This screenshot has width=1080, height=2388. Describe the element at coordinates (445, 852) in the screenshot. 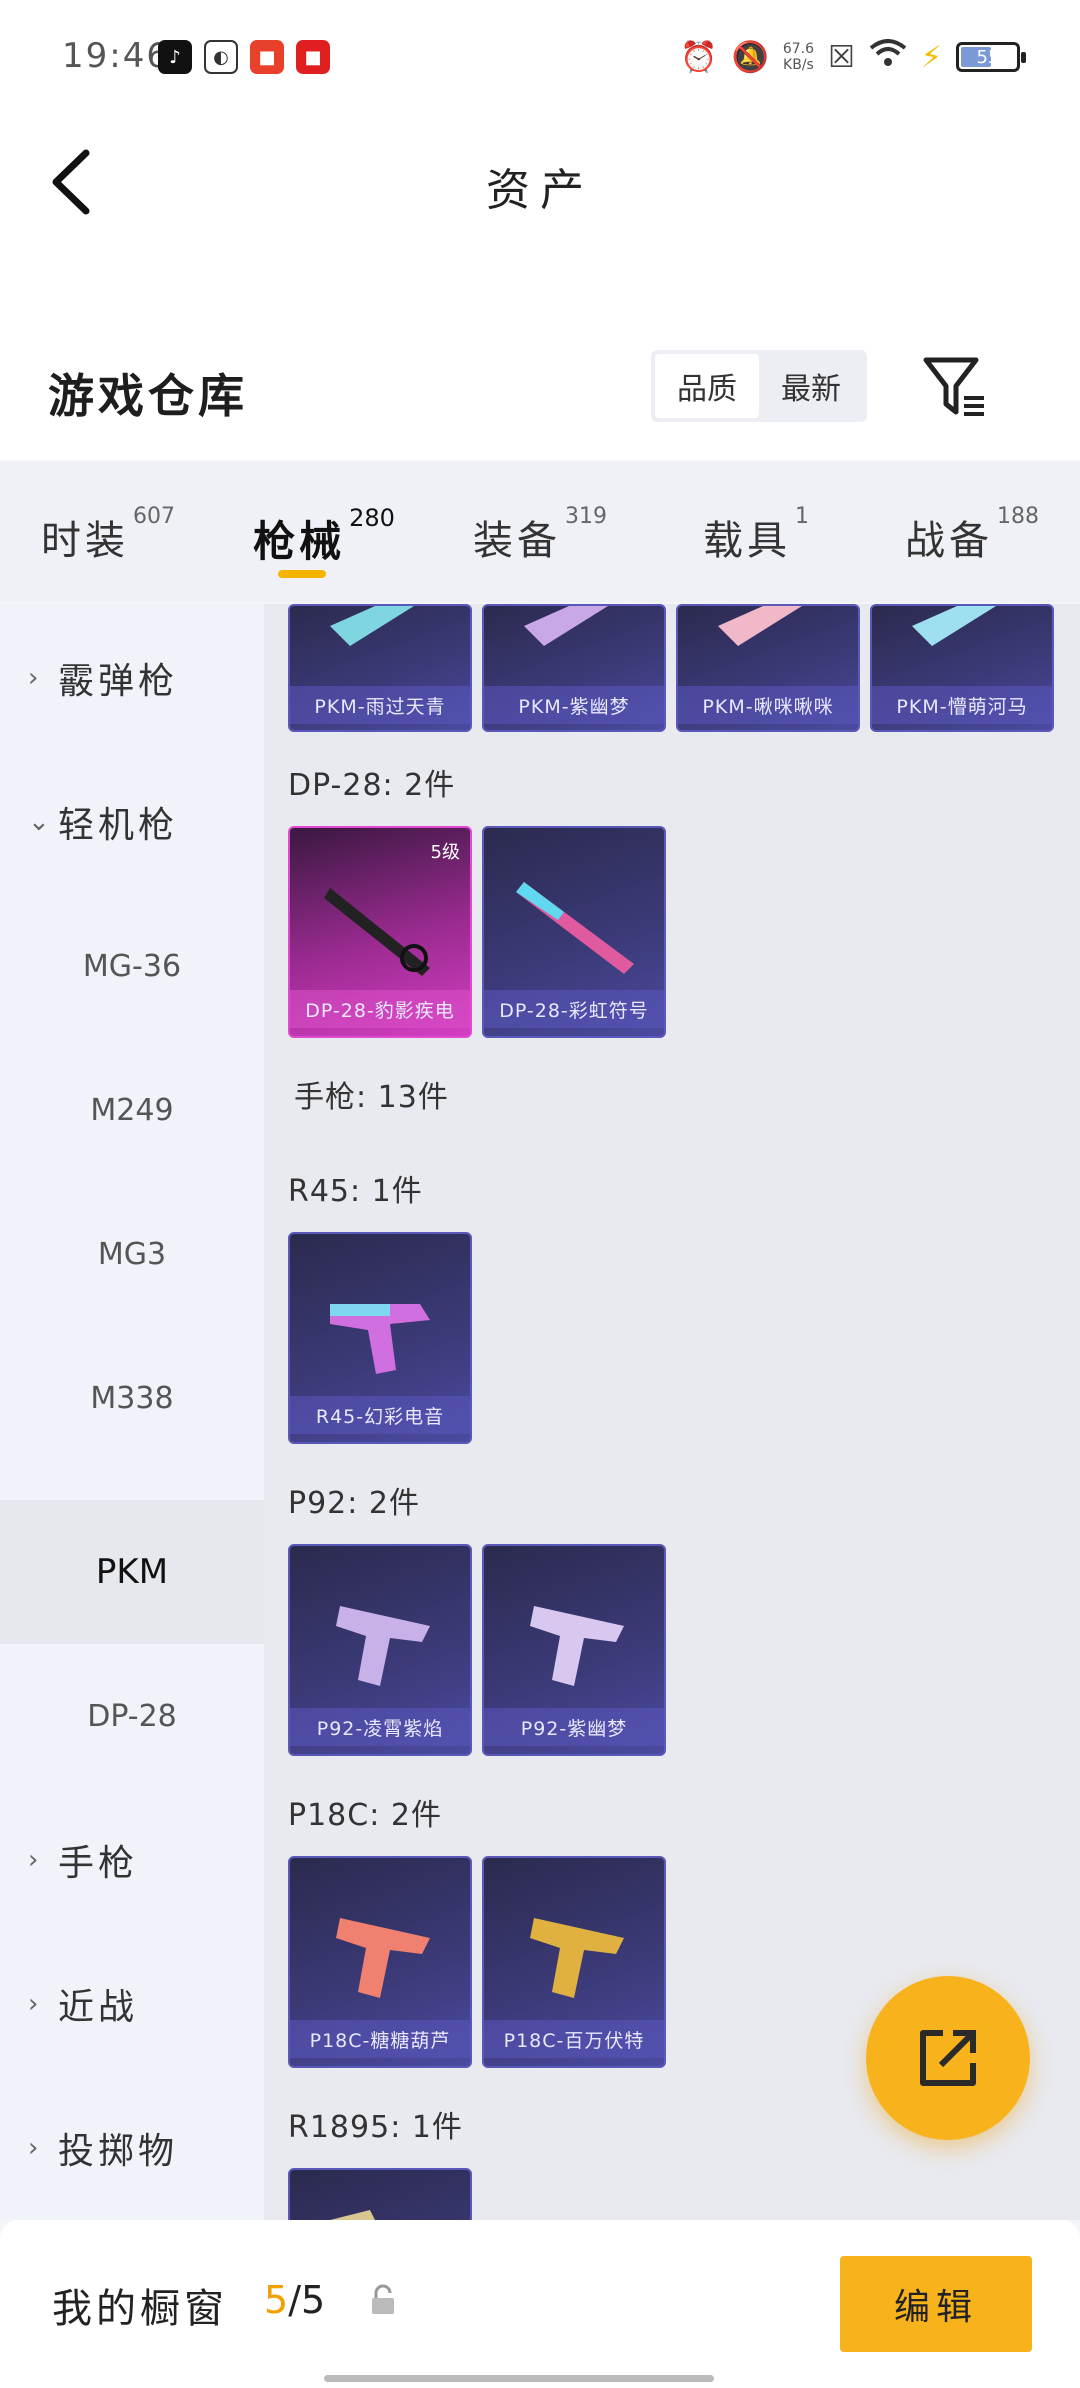

I see `grade-badge: 5级` at that location.